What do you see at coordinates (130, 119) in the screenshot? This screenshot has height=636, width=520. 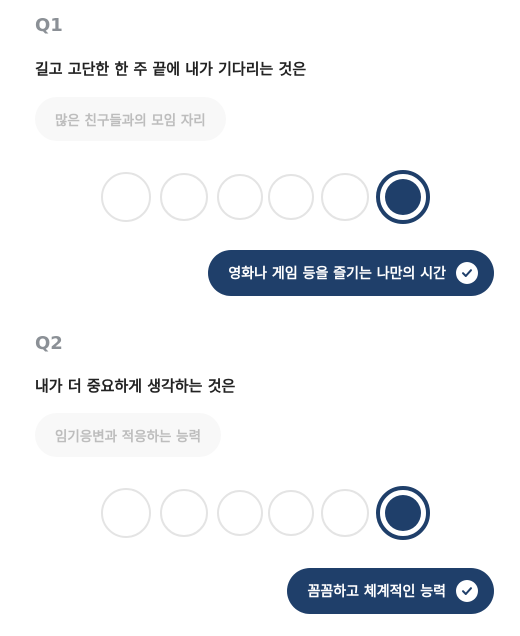 I see `left-option-label: 많은 친구들과의 모임 자리` at bounding box center [130, 119].